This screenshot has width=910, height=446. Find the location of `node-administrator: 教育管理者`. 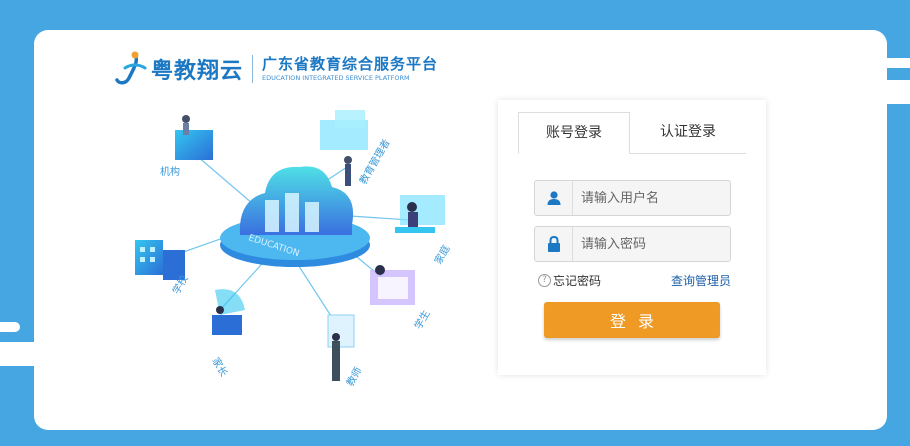

node-administrator: 教育管理者 is located at coordinates (356, 148).